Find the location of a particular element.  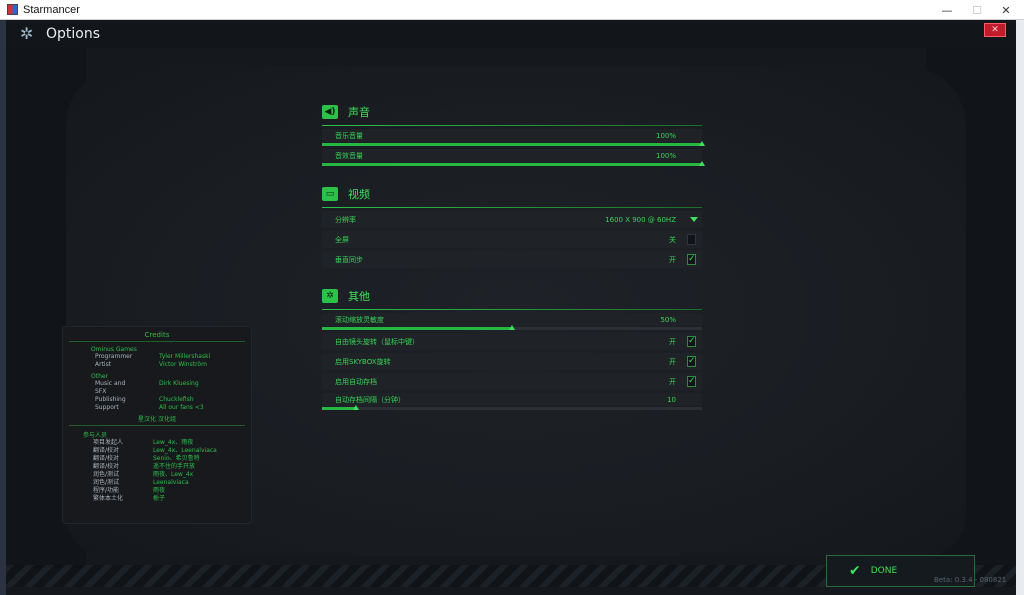

credit-row: Publishing Chucklefish is located at coordinates (157, 400).